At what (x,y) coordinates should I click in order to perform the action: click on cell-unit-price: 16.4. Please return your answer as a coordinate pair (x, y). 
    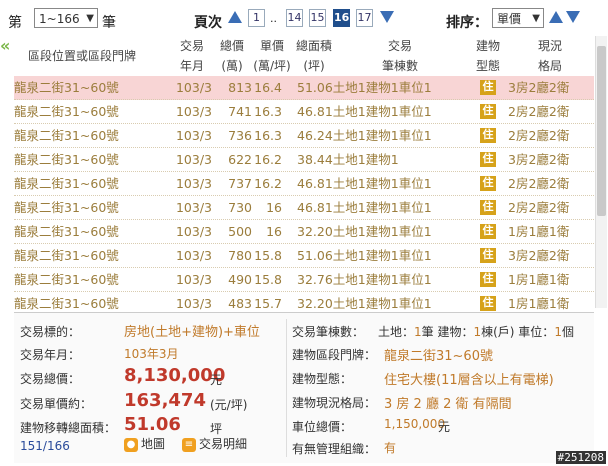
    Looking at the image, I should click on (268, 87).